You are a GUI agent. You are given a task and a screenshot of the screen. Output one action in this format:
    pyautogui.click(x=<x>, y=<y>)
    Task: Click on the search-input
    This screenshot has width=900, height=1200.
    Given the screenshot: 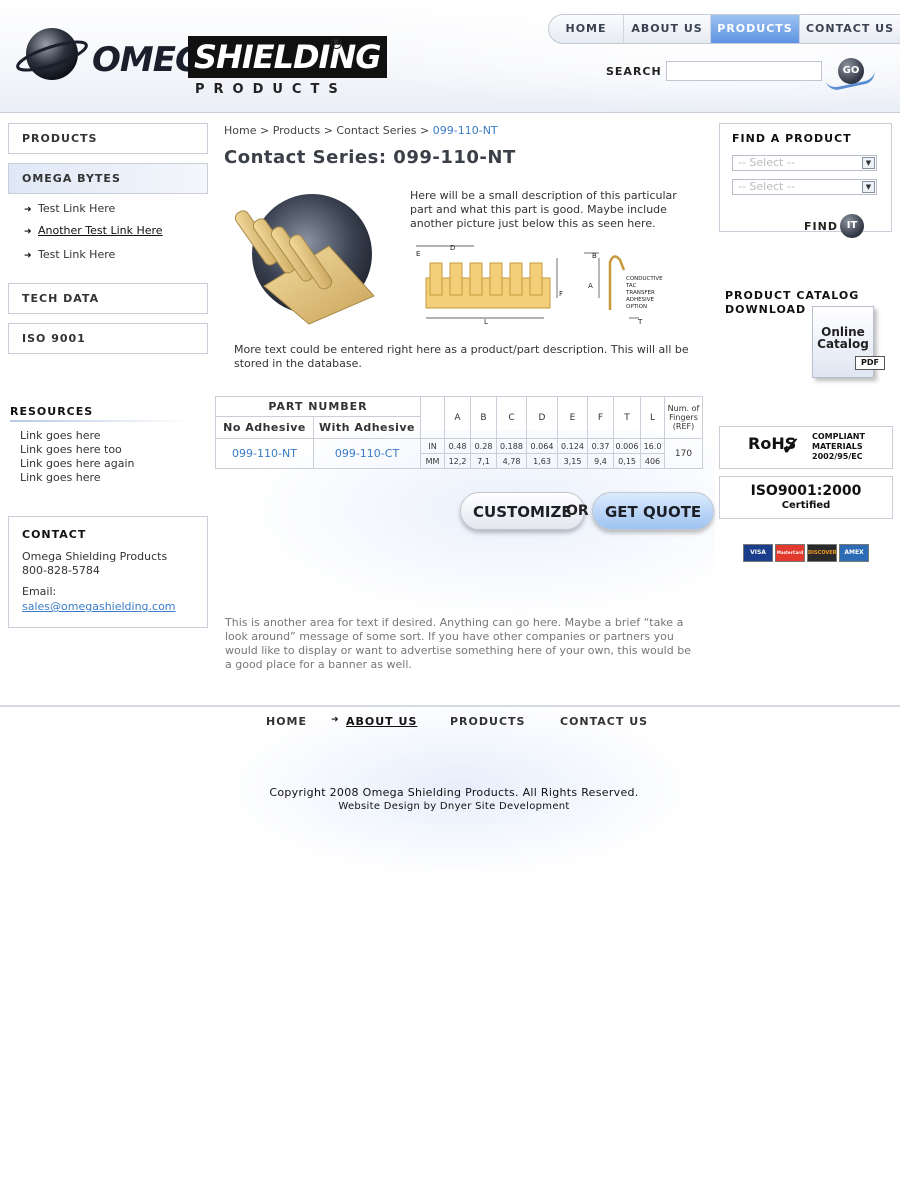 What is the action you would take?
    pyautogui.click(x=744, y=71)
    